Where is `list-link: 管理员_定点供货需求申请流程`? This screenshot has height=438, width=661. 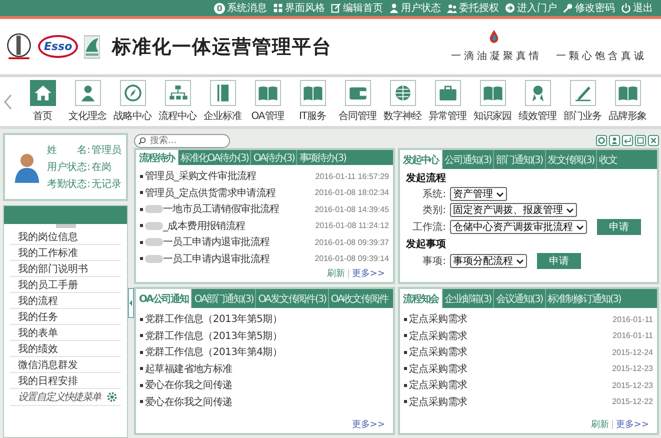 list-link: 管理员_定点供货需求申请流程 is located at coordinates (210, 193).